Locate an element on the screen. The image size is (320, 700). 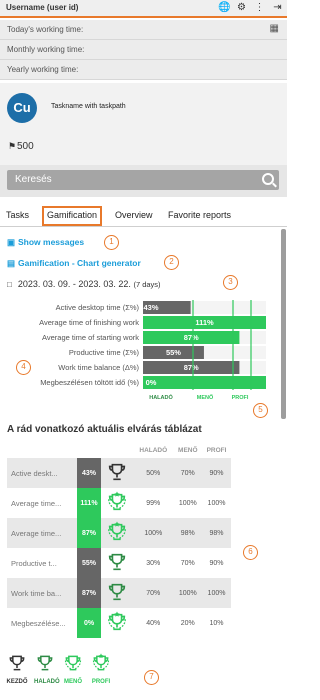
message-icon: ▣ is located at coordinates (11, 242).